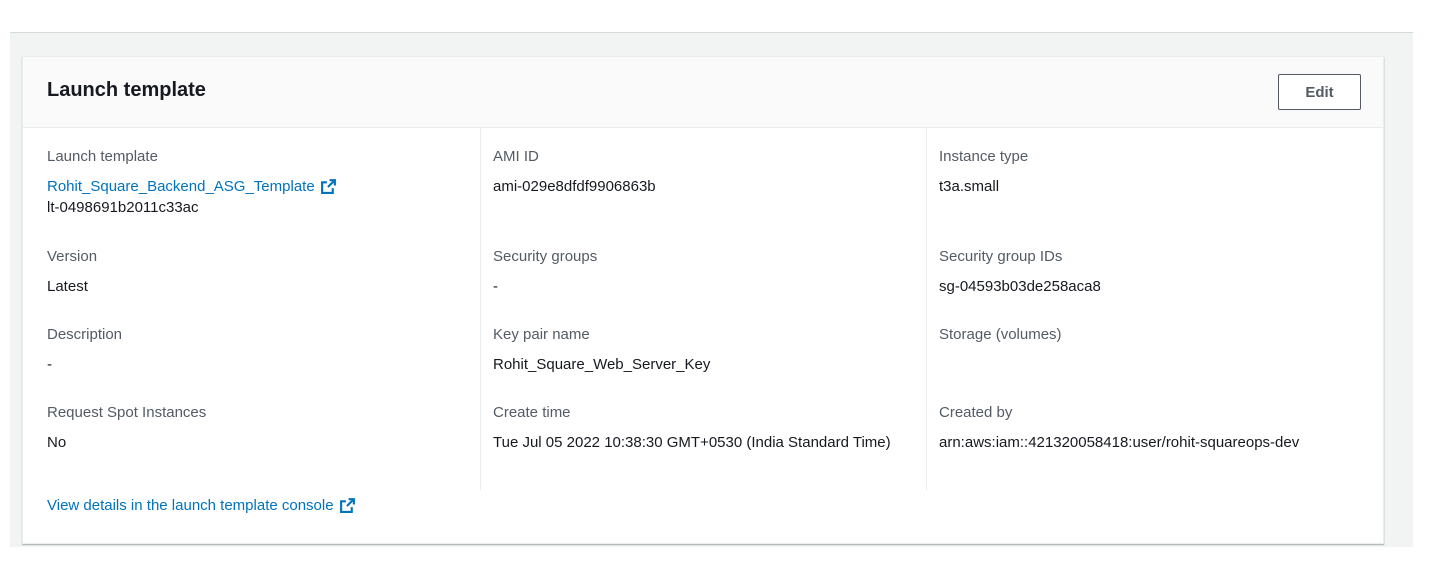 The height and width of the screenshot is (570, 1435). I want to click on field-label: Created by, so click(976, 412).